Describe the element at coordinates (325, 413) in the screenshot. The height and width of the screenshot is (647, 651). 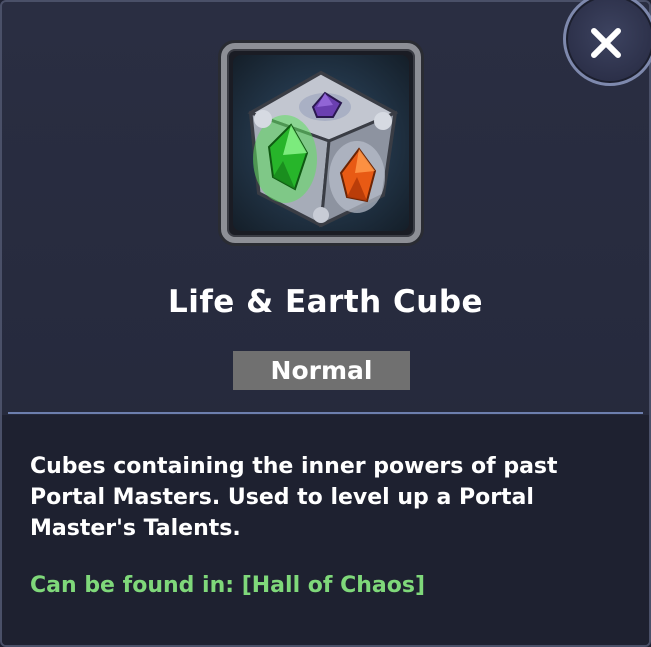
I see `section-divider` at that location.